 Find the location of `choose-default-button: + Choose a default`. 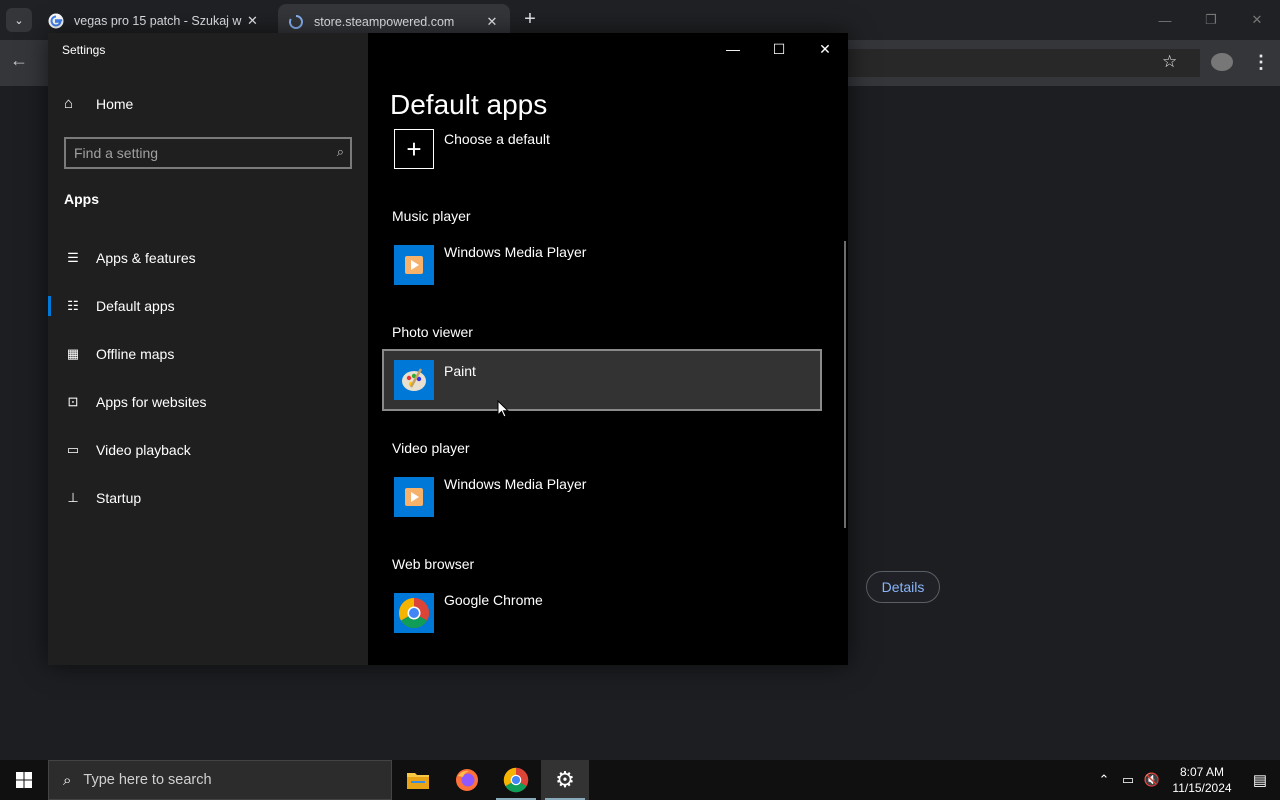

choose-default-button: + Choose a default is located at coordinates (472, 149).